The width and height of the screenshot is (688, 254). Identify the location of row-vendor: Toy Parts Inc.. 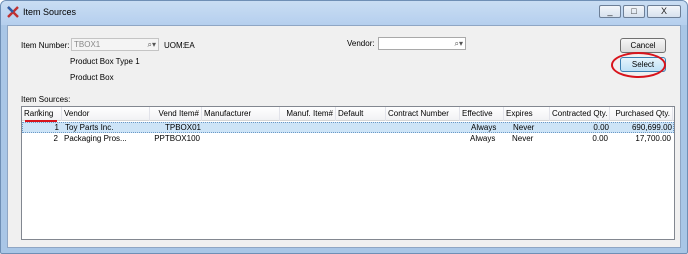
(89, 127).